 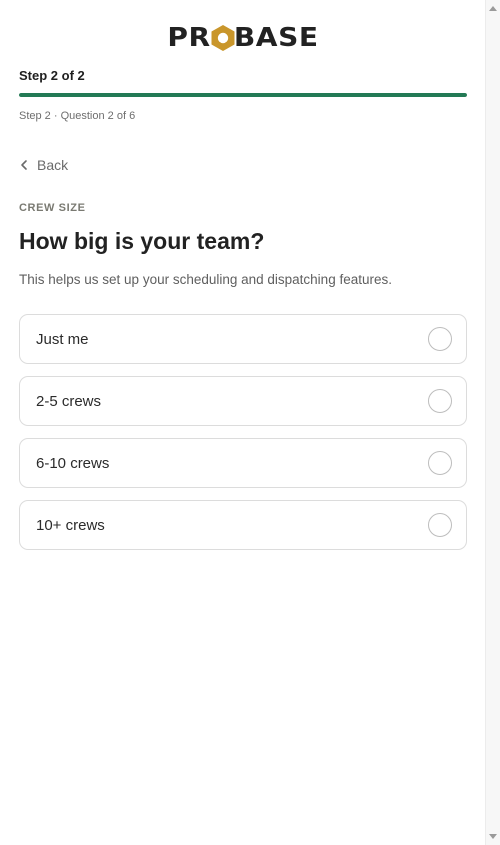 What do you see at coordinates (24, 165) in the screenshot?
I see `chevron-left-icon` at bounding box center [24, 165].